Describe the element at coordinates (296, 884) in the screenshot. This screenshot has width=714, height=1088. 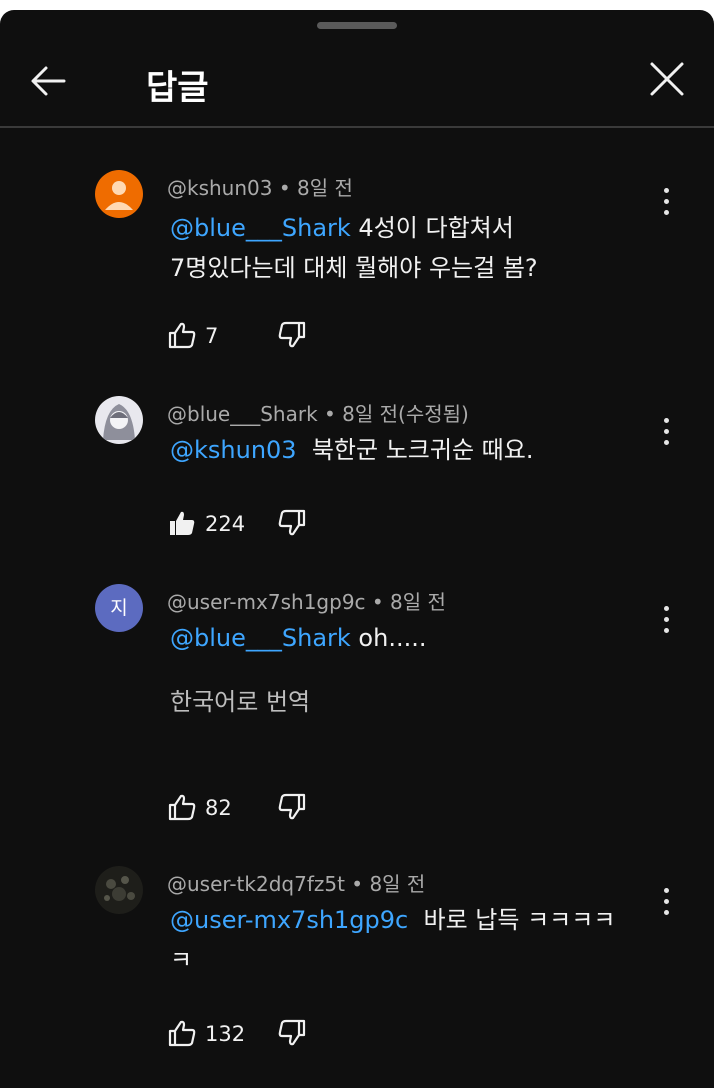
I see `comment-meta: @user-tk2dq7fz5t • 8일 전` at that location.